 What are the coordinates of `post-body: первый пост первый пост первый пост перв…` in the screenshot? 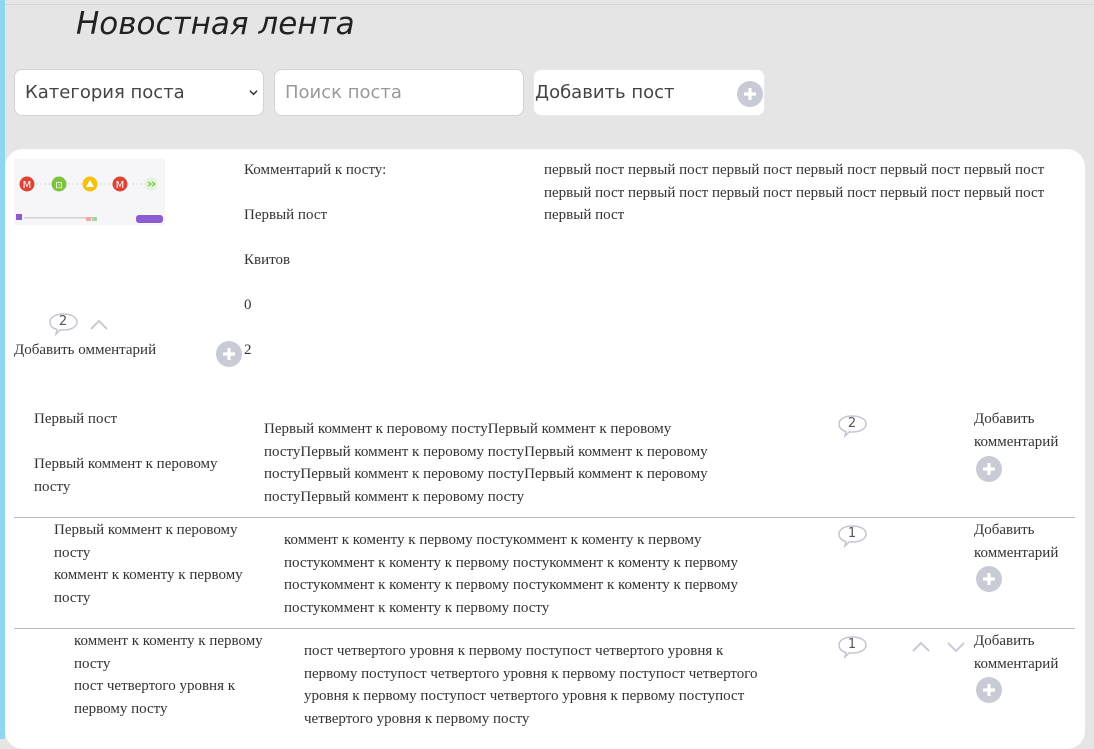 It's located at (794, 192).